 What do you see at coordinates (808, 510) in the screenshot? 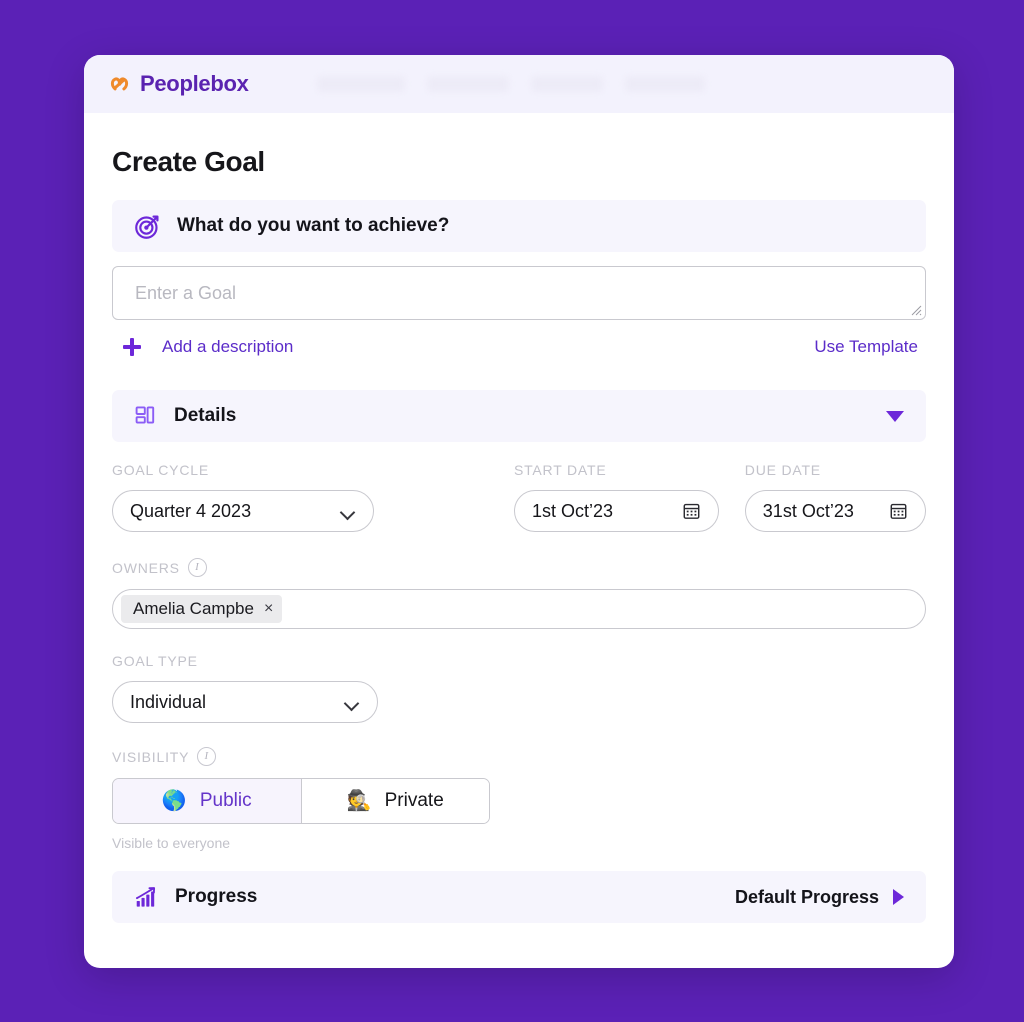
I see `due-date-value: 31st Oct’23` at bounding box center [808, 510].